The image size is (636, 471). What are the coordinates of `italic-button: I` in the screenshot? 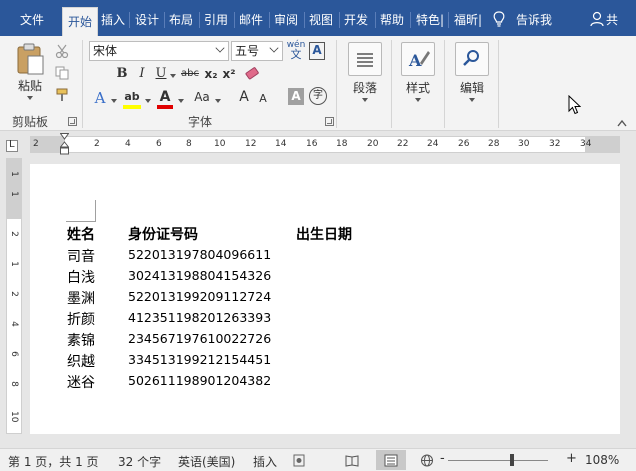 It's located at (142, 74).